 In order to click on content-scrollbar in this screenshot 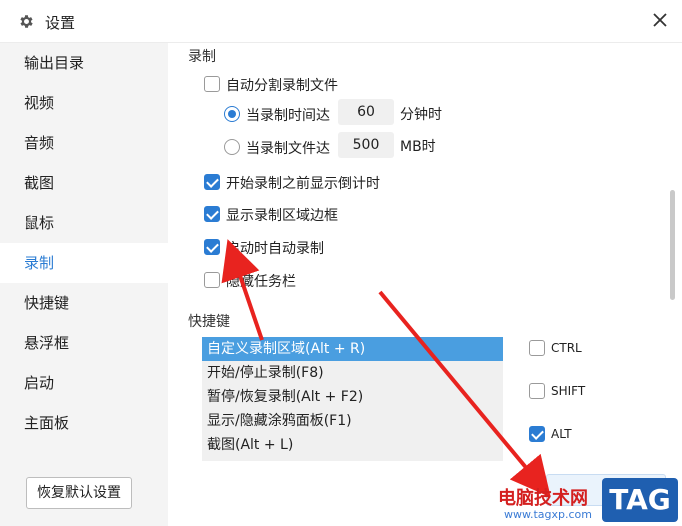, I will do `click(672, 245)`.